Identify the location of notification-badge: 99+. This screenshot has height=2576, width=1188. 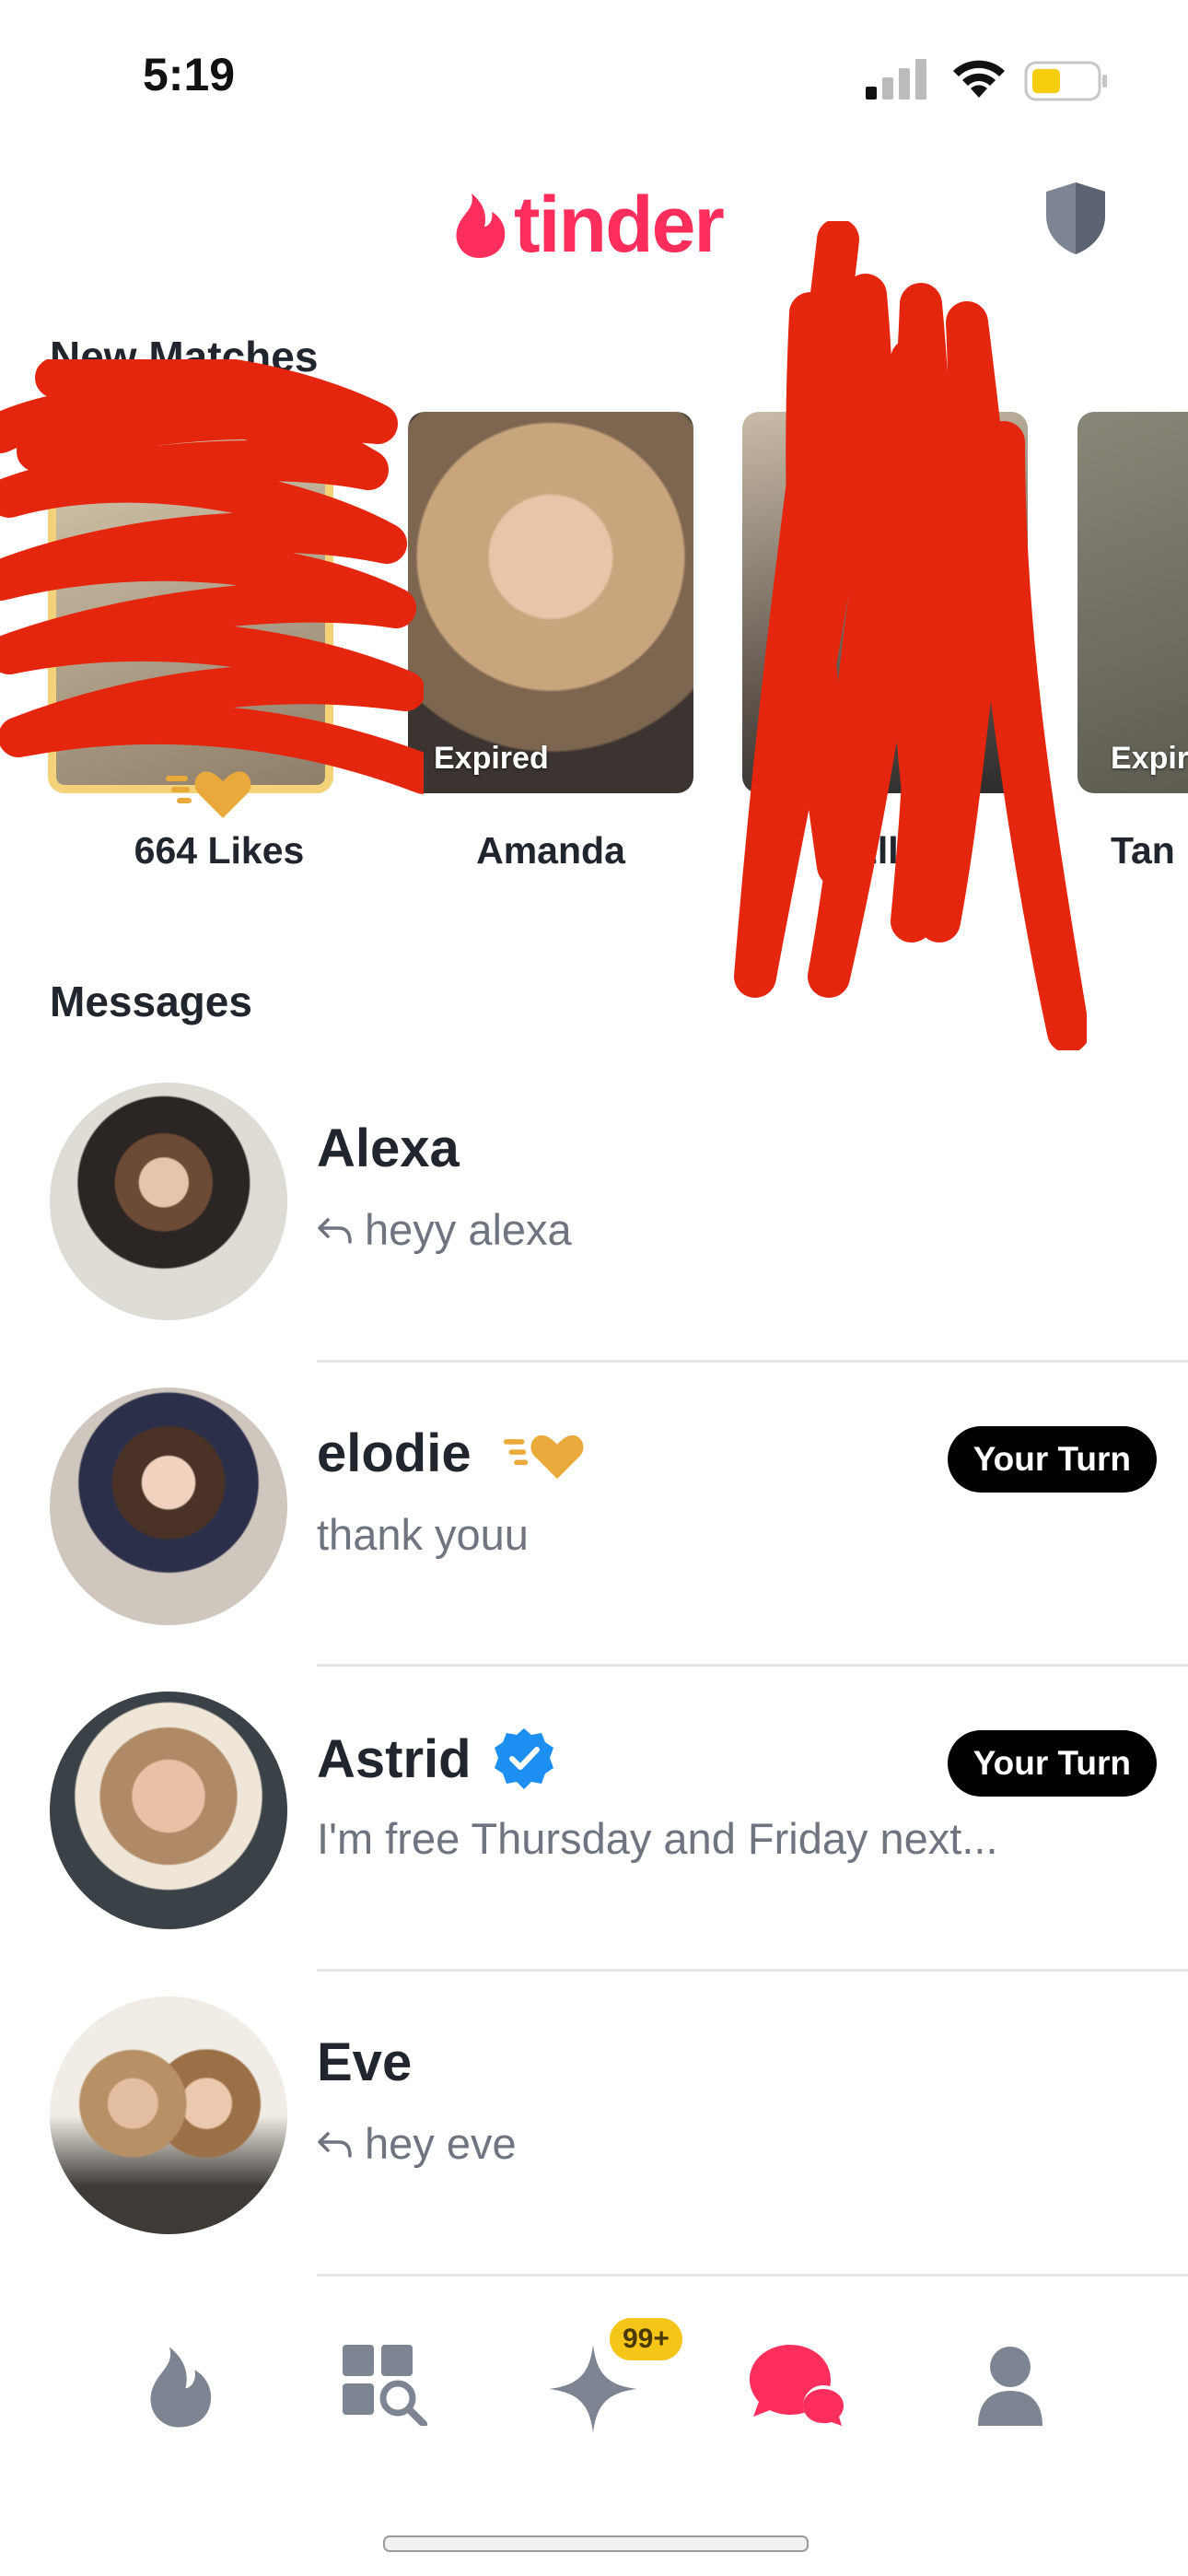
(646, 2339).